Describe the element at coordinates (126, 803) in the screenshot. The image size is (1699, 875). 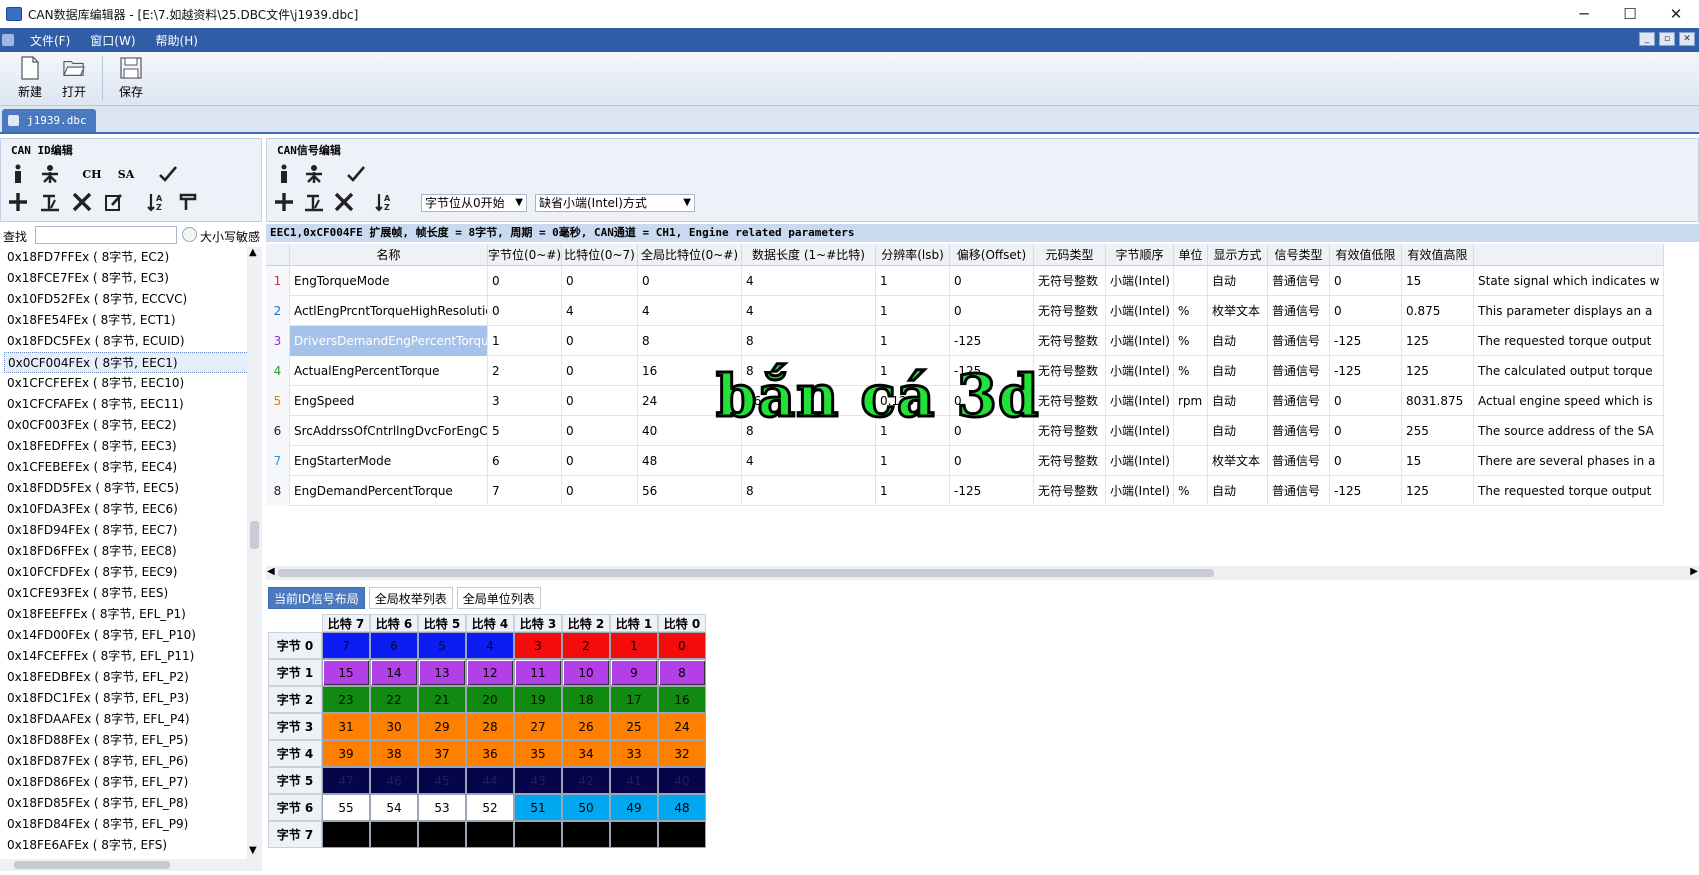
I see `id-list-item: 0x18FD85FEx ( 8字节, EFL_P8)` at that location.